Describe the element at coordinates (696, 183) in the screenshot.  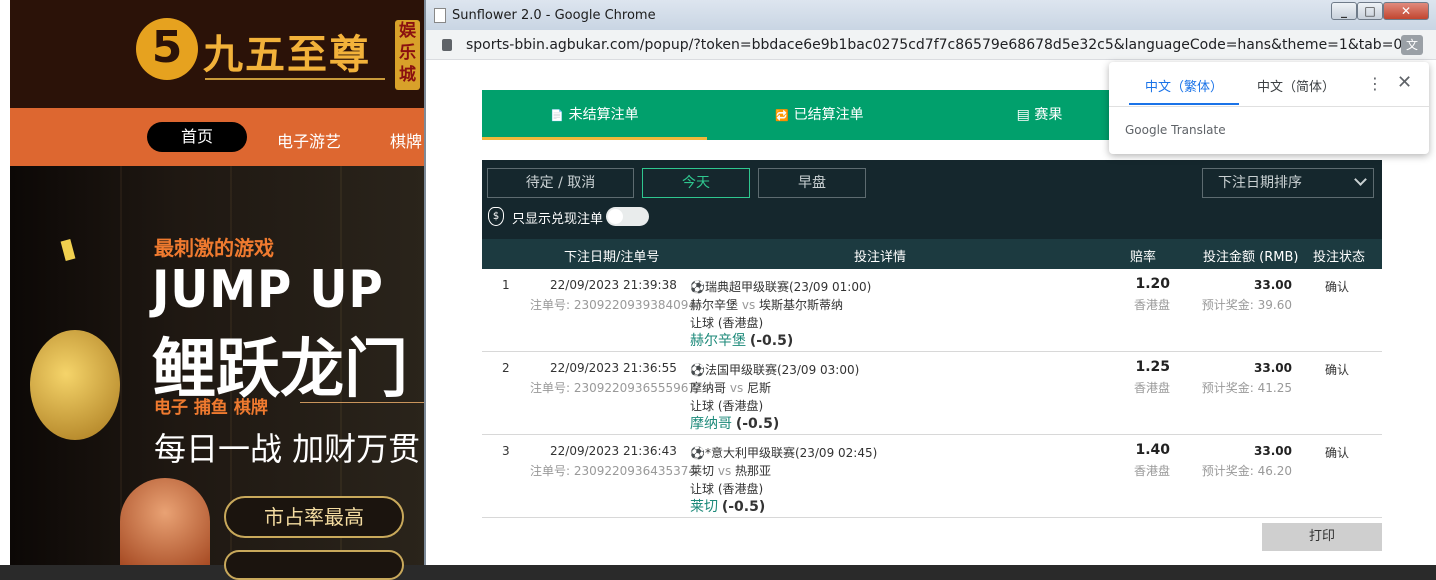
I see `filter-today: 今天` at that location.